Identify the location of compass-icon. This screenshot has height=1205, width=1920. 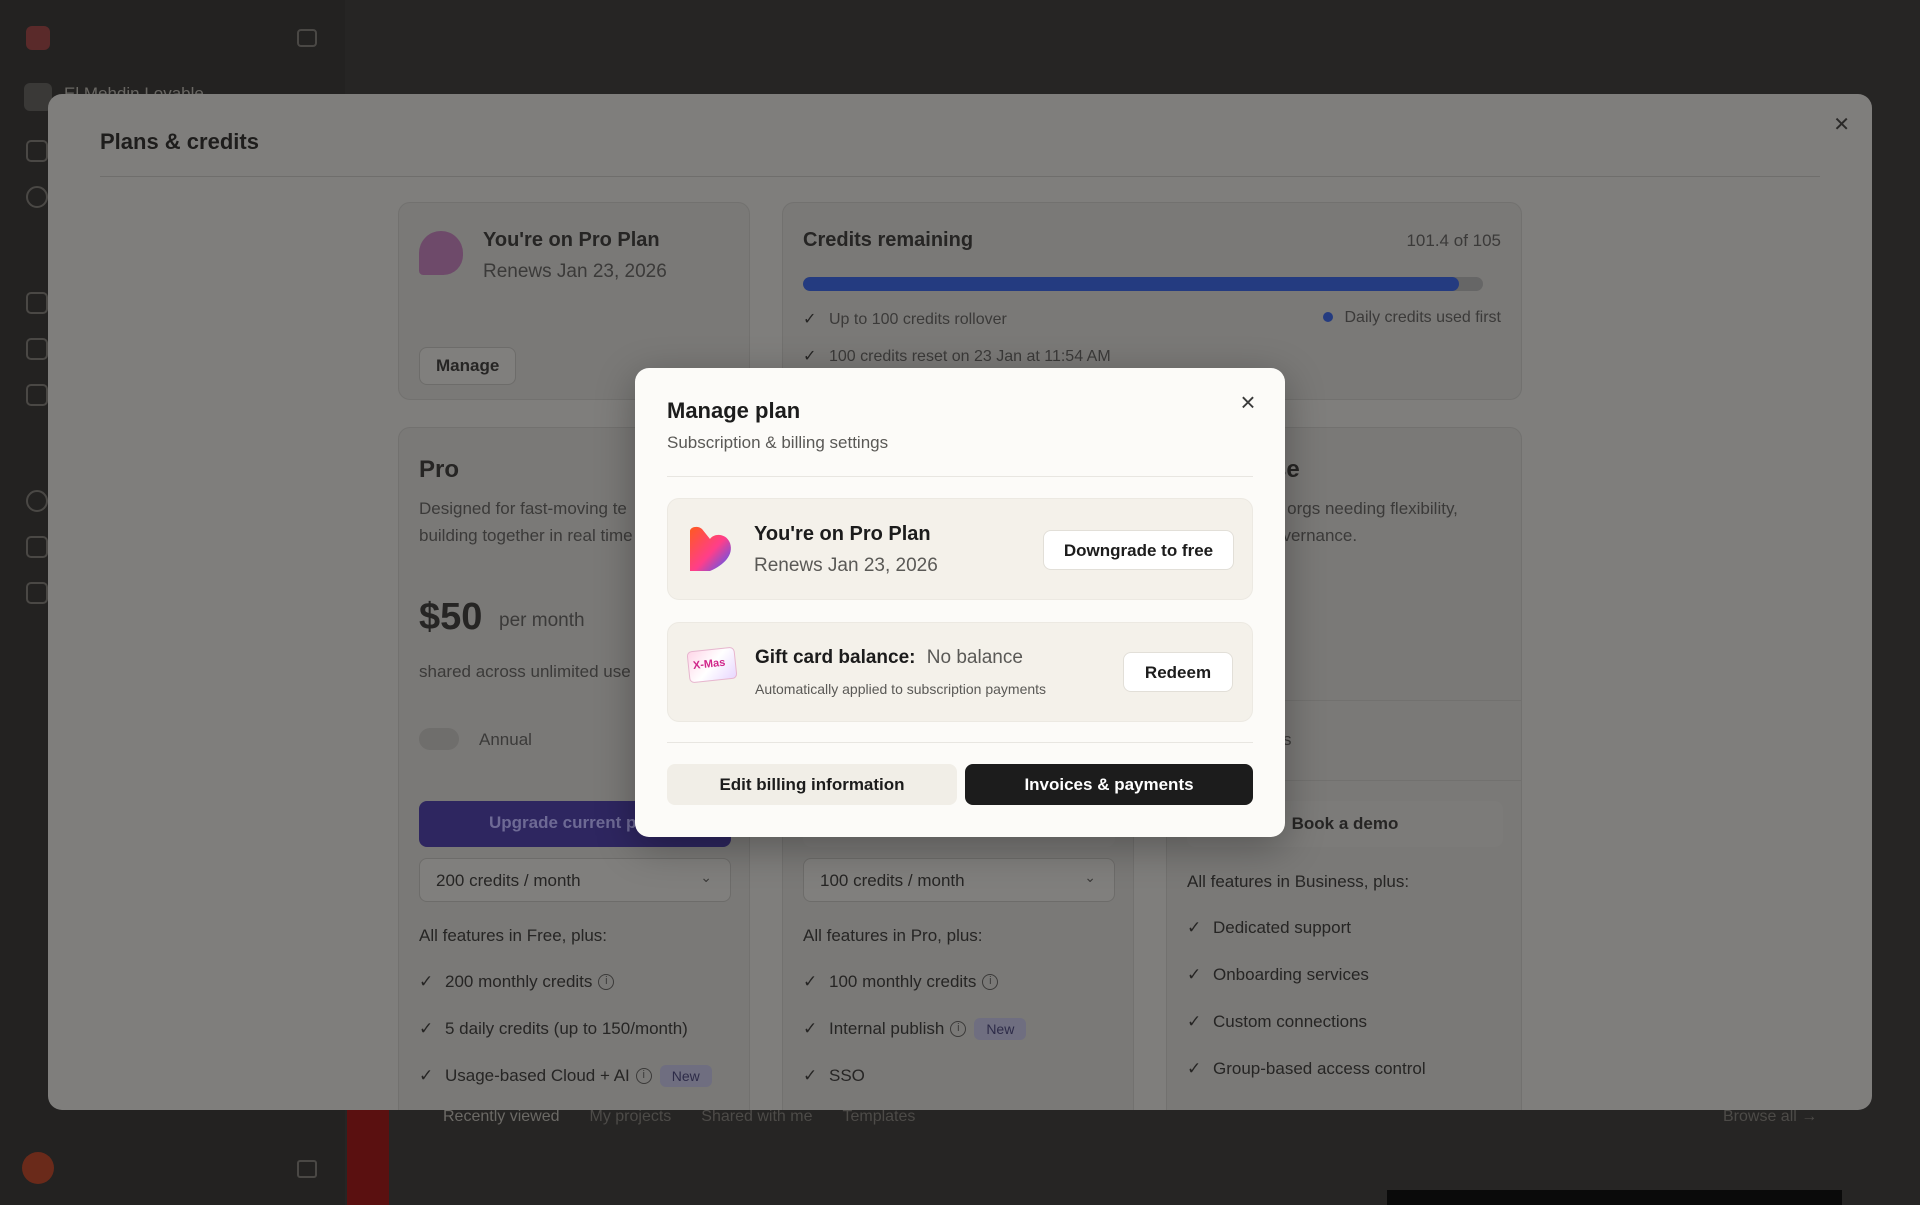
(37, 501).